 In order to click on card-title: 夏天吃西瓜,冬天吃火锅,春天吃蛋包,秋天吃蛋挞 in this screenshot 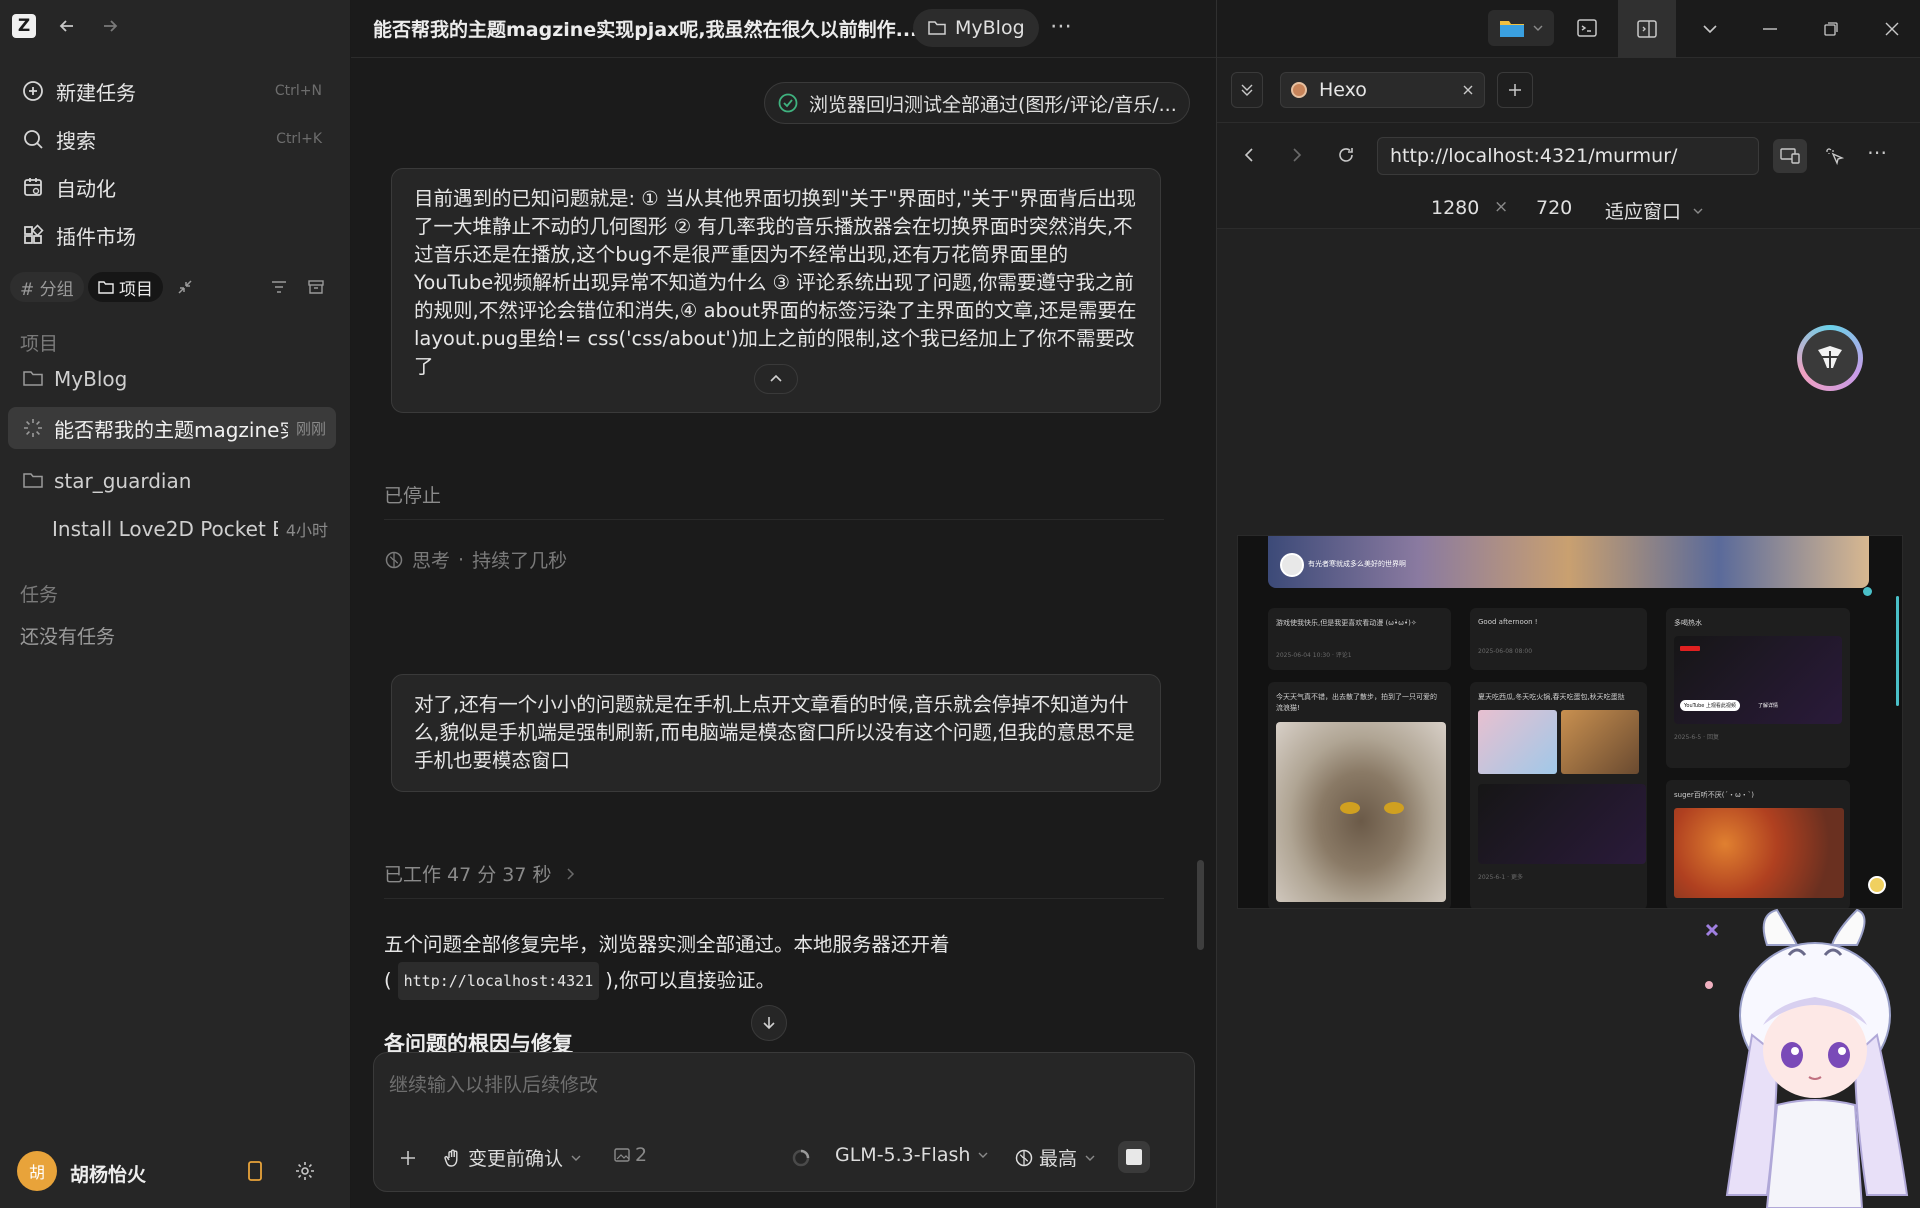, I will do `click(1551, 697)`.